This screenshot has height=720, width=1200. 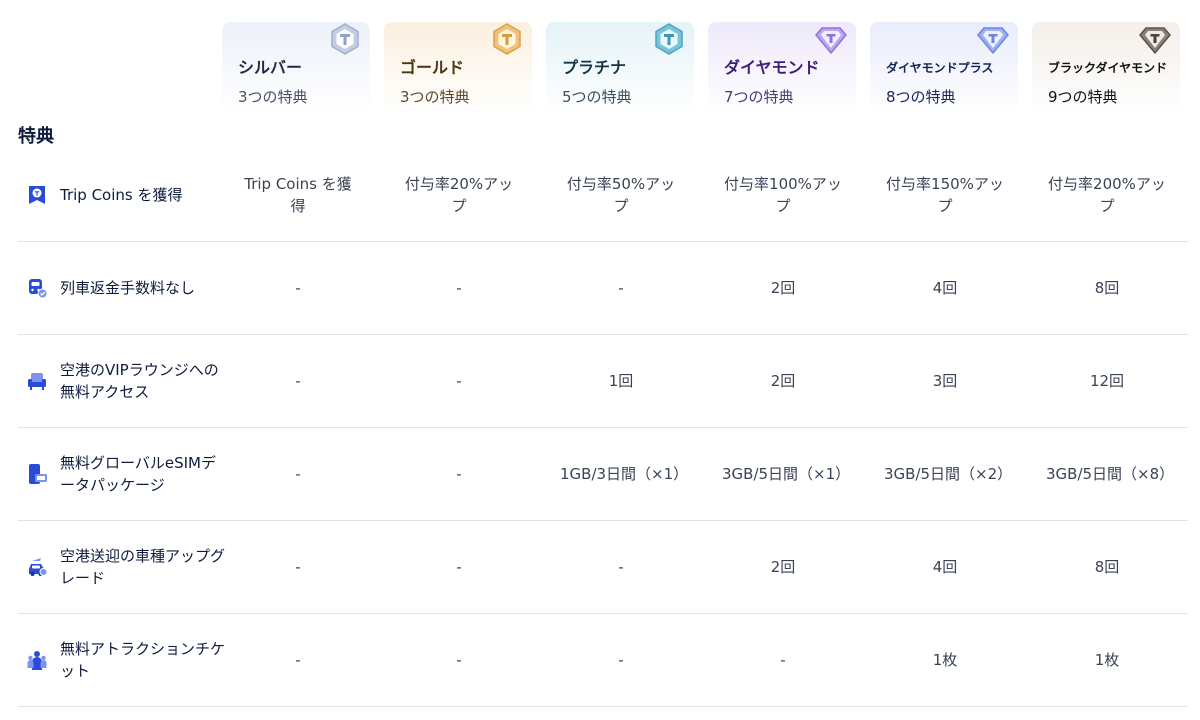 What do you see at coordinates (786, 474) in the screenshot?
I see `table-cell: 3GB/5日間（×1）` at bounding box center [786, 474].